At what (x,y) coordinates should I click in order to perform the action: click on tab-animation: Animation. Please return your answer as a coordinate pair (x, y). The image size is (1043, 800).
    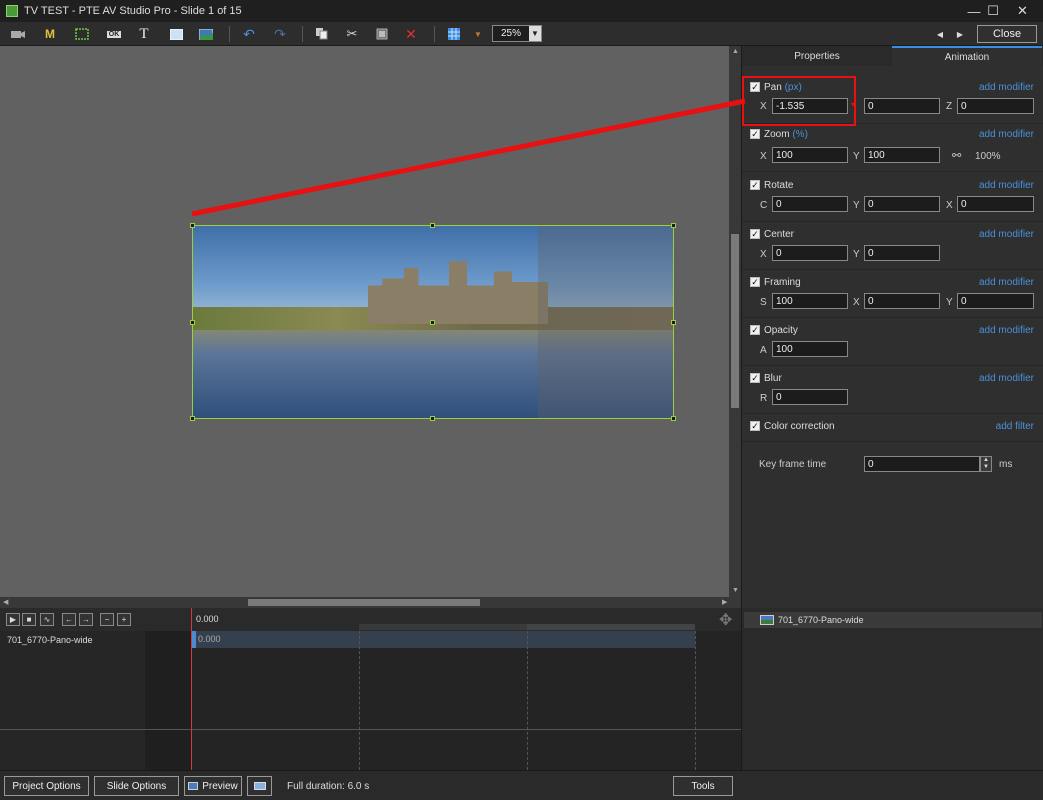
    Looking at the image, I should click on (967, 56).